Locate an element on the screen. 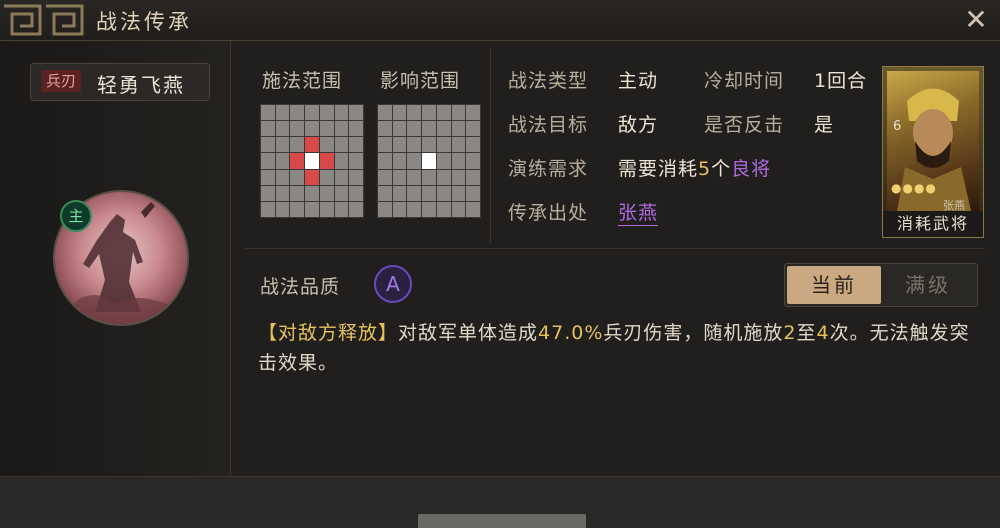 The image size is (1000, 528). effect-range-grid is located at coordinates (429, 161).